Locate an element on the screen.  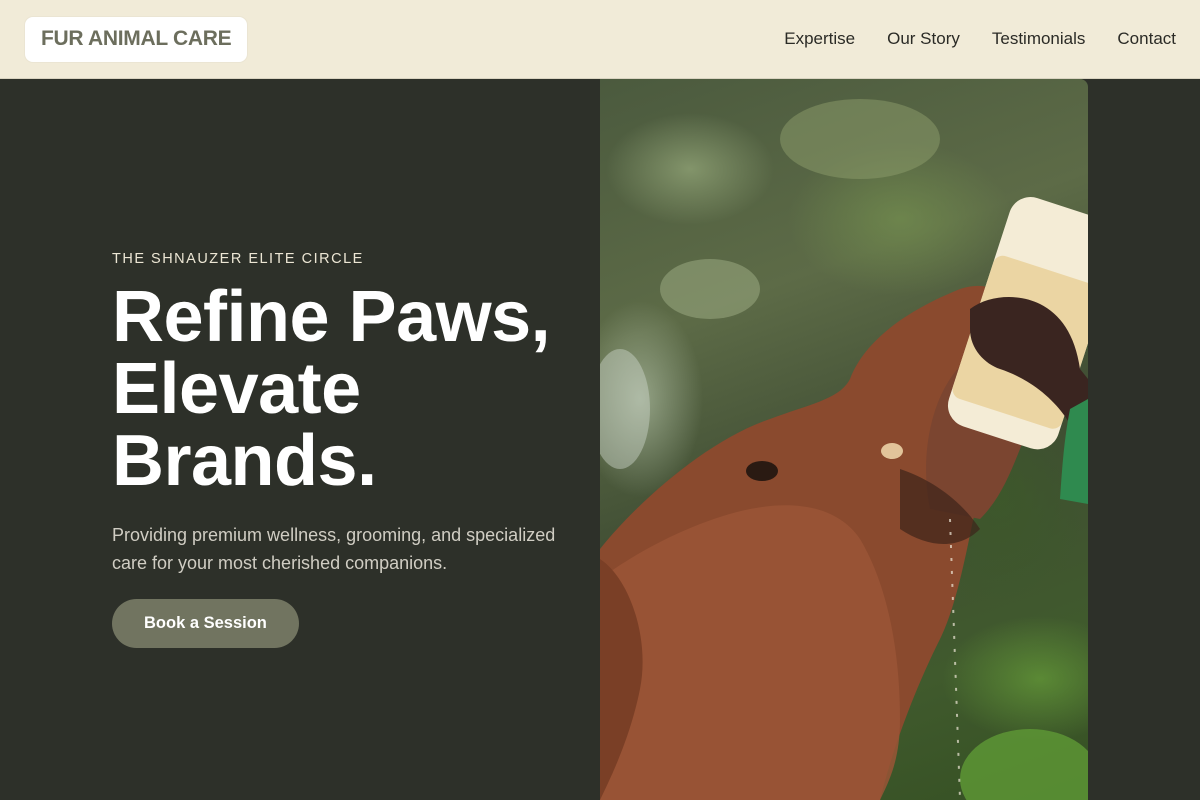
headline-line: Elevate is located at coordinates (236, 389).